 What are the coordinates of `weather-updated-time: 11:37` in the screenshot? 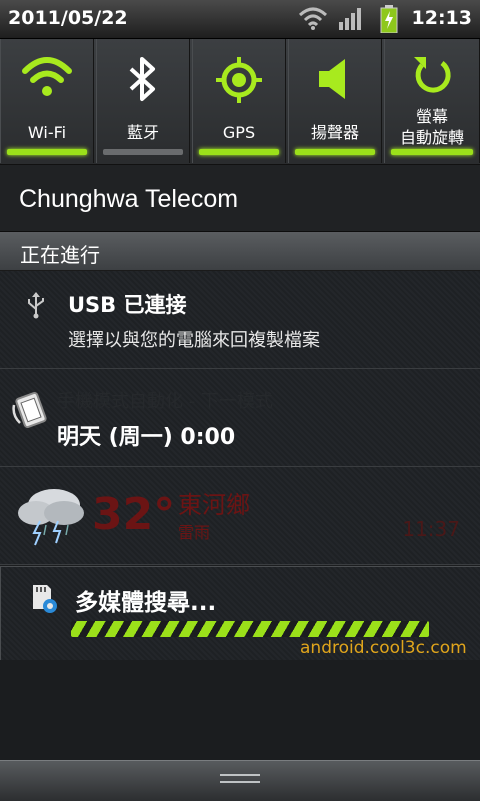 It's located at (431, 529).